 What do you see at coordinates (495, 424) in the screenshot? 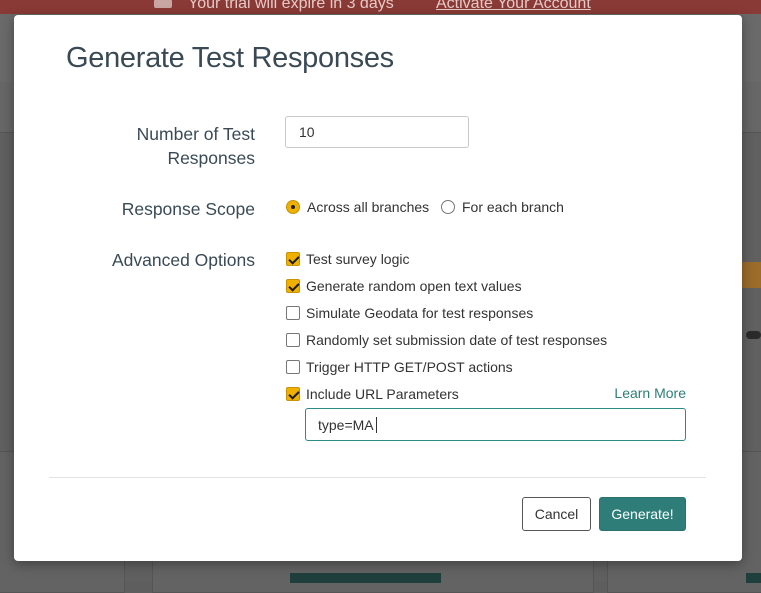
I see `url-parameters-input` at bounding box center [495, 424].